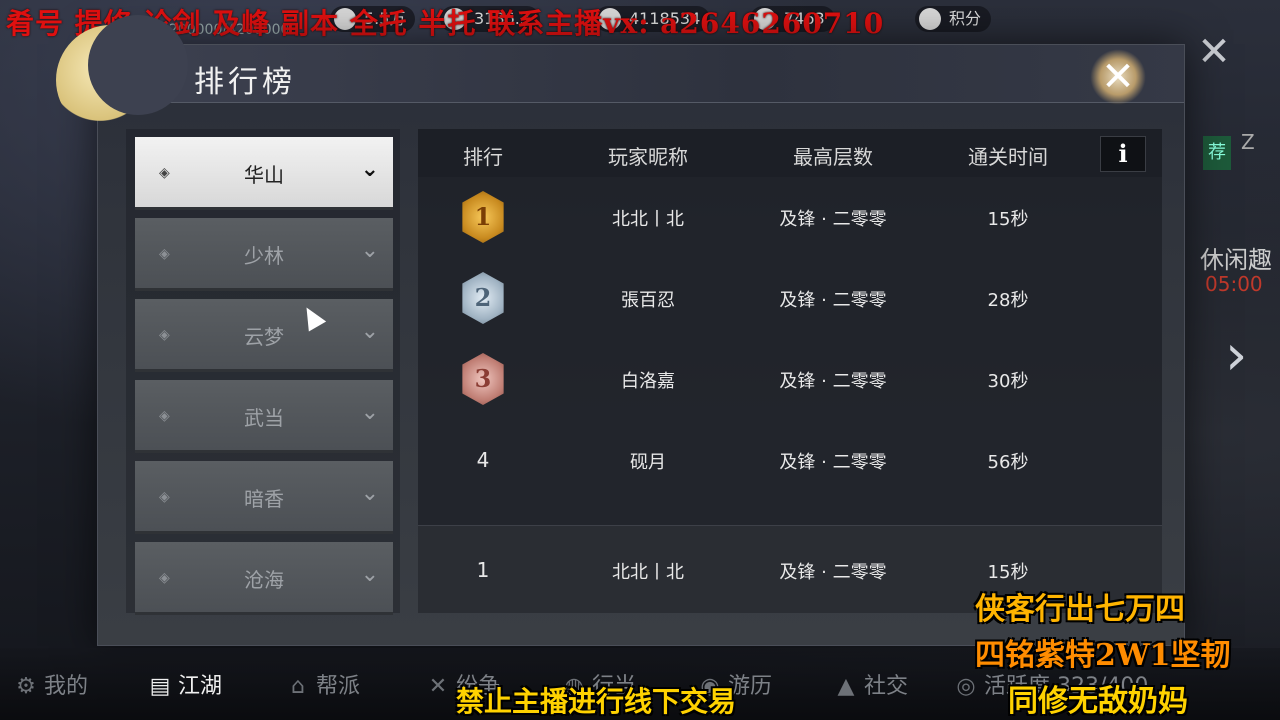 This screenshot has width=1280, height=720. Describe the element at coordinates (596, 701) in the screenshot. I see `streamer-notice: 禁止主播进行线下交易` at that location.